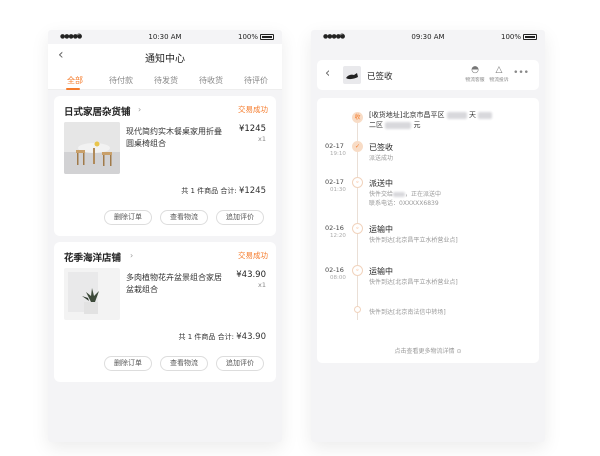 The height and width of the screenshot is (456, 600). I want to click on logistics-complaint-button: △ 物流投诉, so click(499, 74).